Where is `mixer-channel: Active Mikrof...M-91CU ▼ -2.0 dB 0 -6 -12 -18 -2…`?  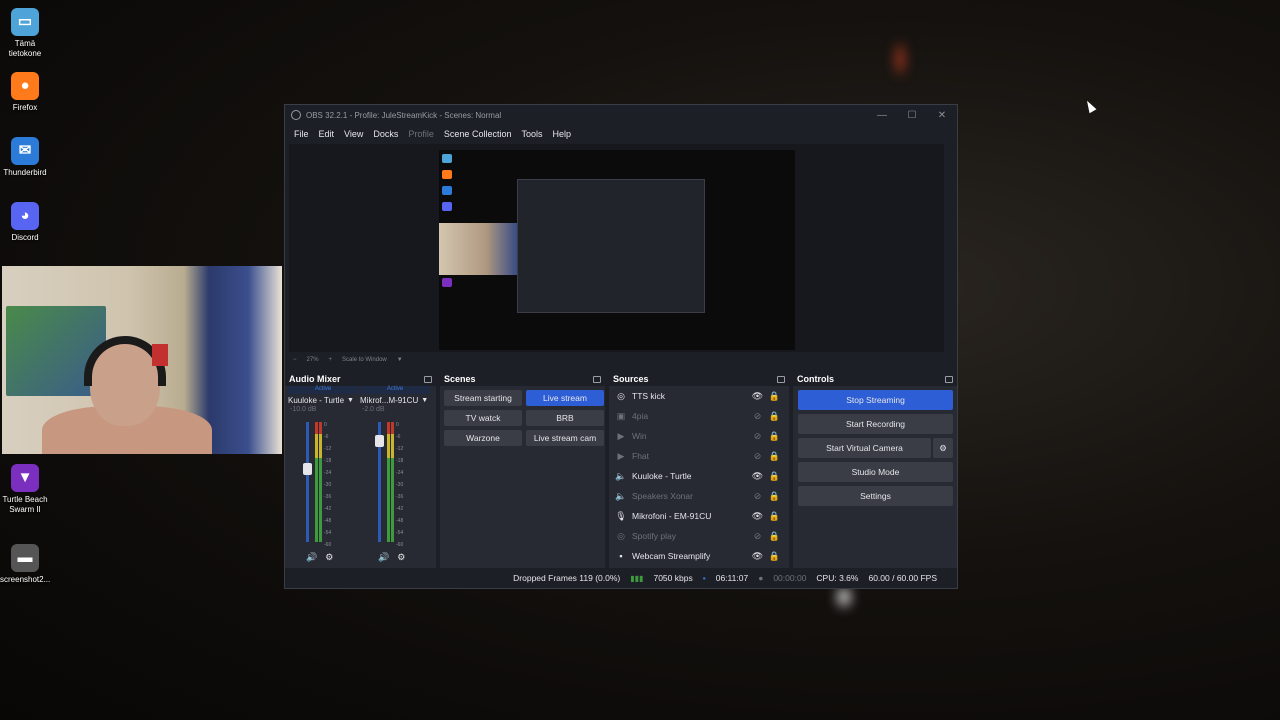 mixer-channel: Active Mikrof...M-91CU ▼ -2.0 dB 0 -6 -12 -18 -2… is located at coordinates (395, 476).